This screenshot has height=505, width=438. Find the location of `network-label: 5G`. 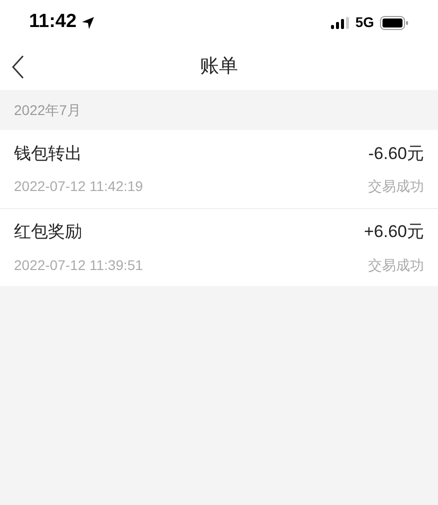

network-label: 5G is located at coordinates (364, 22).